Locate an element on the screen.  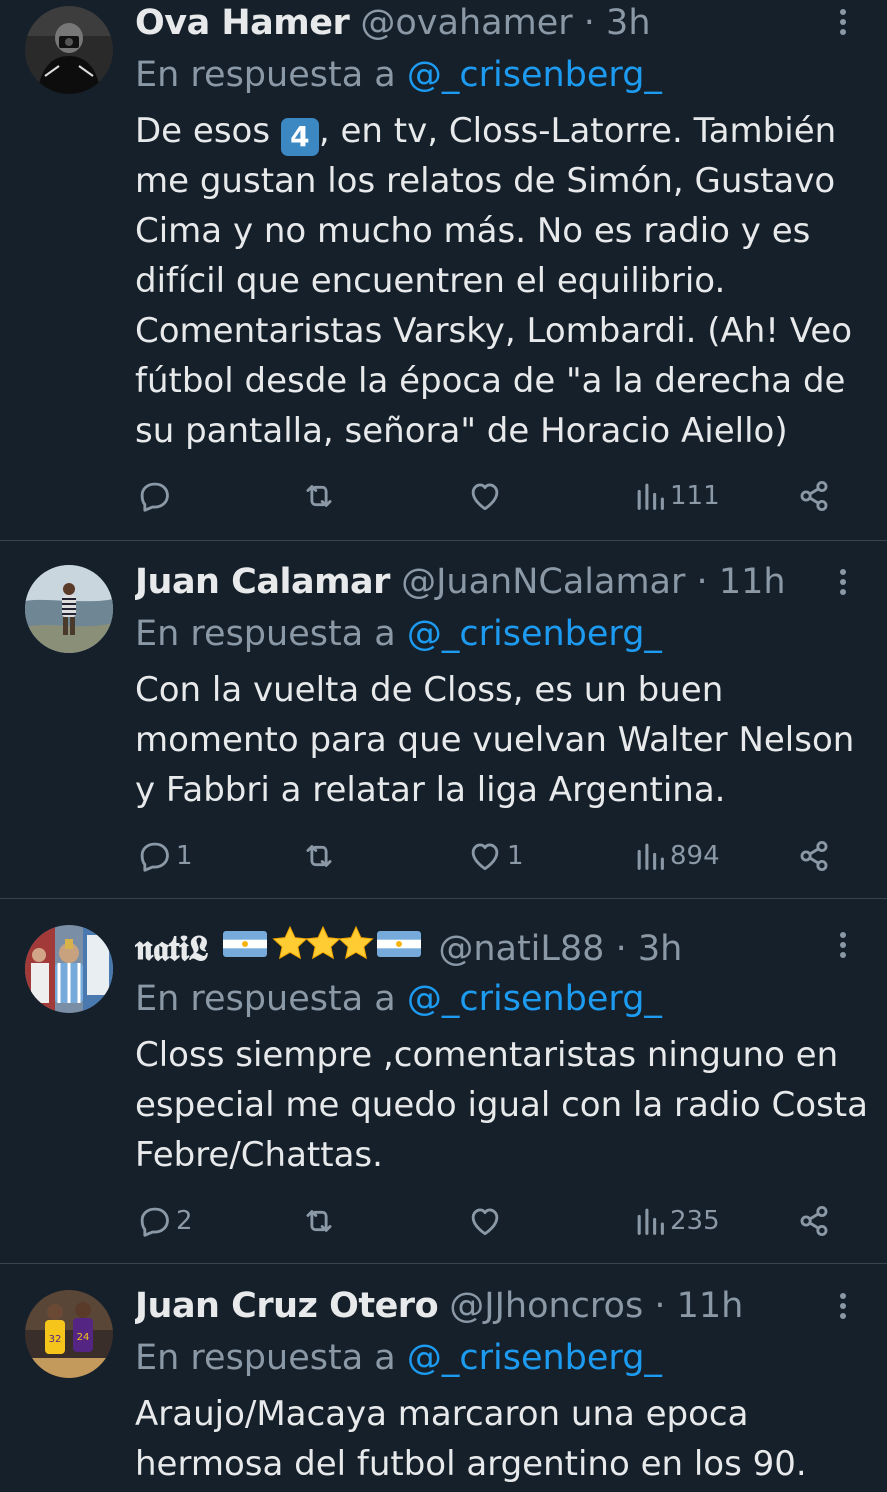
views-button: 111 is located at coordinates (676, 496).